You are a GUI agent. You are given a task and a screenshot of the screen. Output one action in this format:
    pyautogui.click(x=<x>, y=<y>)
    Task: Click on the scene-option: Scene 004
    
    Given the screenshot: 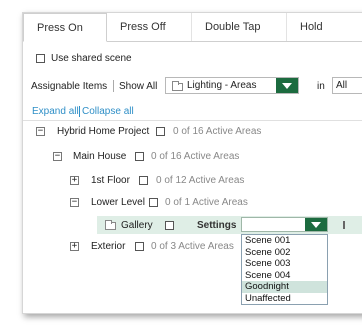 What is the action you would take?
    pyautogui.click(x=284, y=276)
    